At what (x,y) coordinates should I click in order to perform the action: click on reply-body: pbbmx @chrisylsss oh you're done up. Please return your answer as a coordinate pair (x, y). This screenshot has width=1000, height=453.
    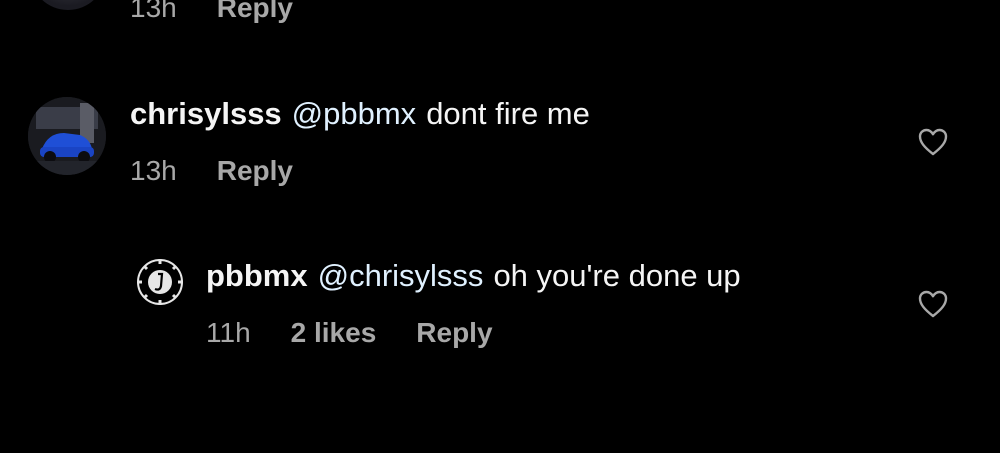
    Looking at the image, I should click on (473, 275).